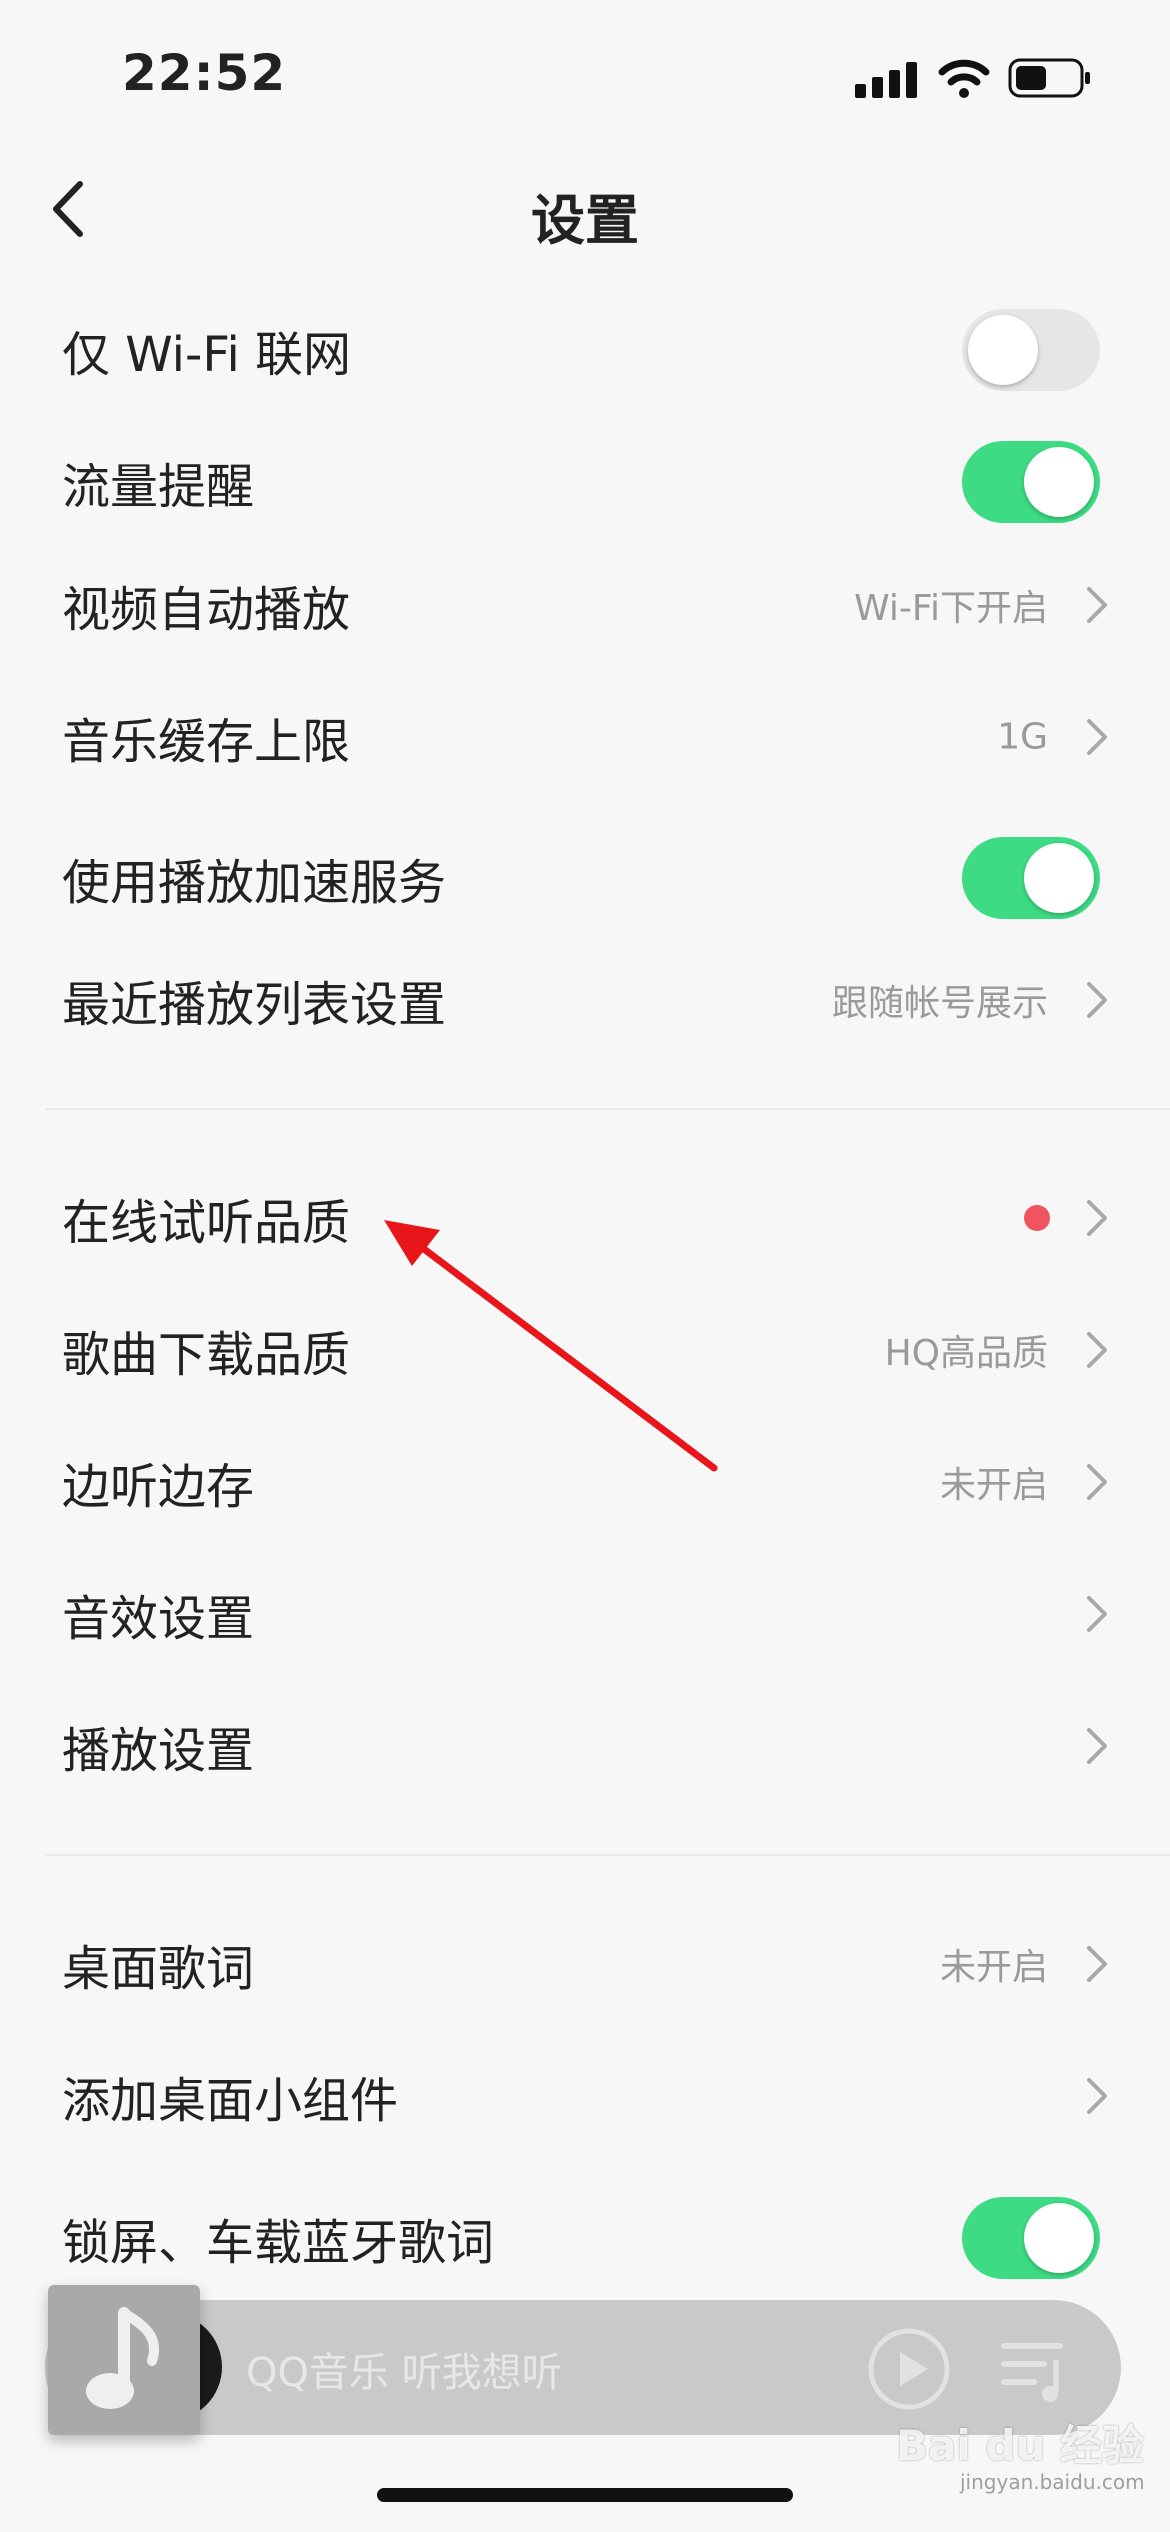 Image resolution: width=1170 pixels, height=2532 pixels. I want to click on setting-label: 在线试听品质, so click(206, 1223).